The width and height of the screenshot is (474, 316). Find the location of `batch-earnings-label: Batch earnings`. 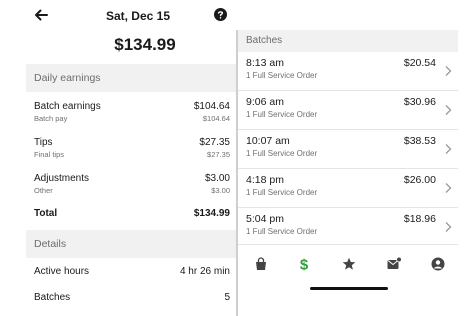

batch-earnings-label: Batch earnings is located at coordinates (67, 106).